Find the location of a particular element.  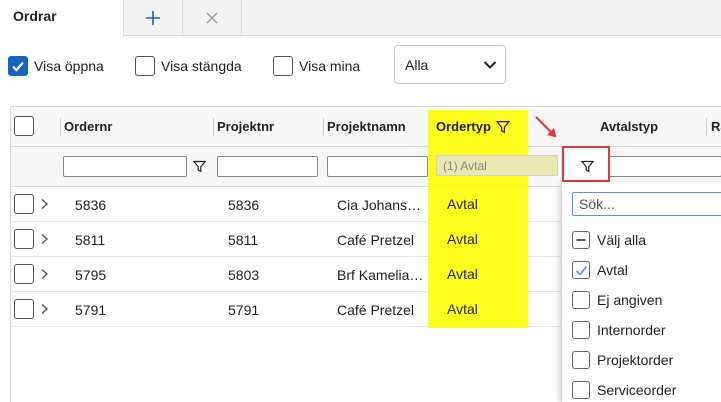

cell-projektnr: 5803 is located at coordinates (244, 275).